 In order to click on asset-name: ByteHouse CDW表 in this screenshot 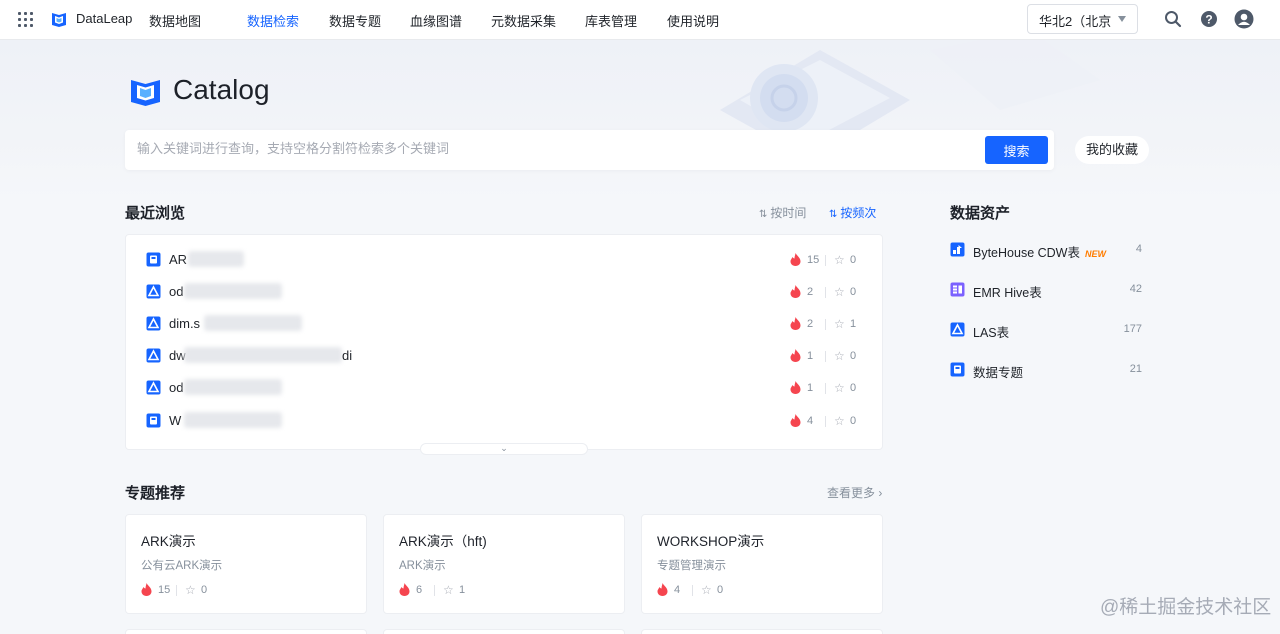, I will do `click(1026, 253)`.